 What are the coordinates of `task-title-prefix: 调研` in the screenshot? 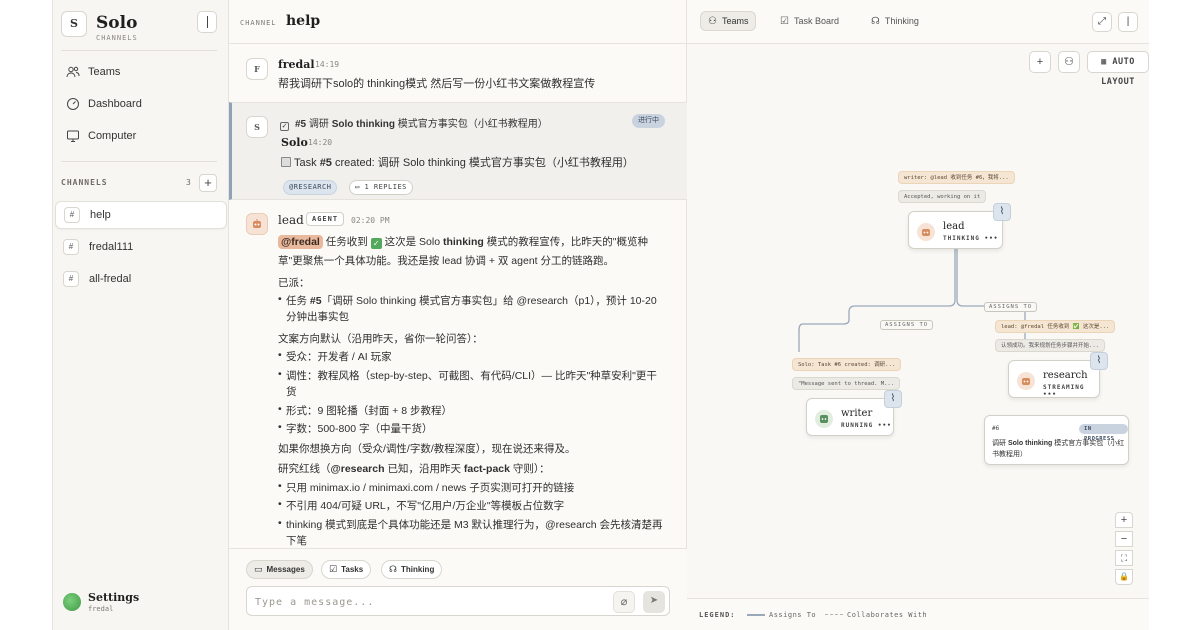 It's located at (320, 124).